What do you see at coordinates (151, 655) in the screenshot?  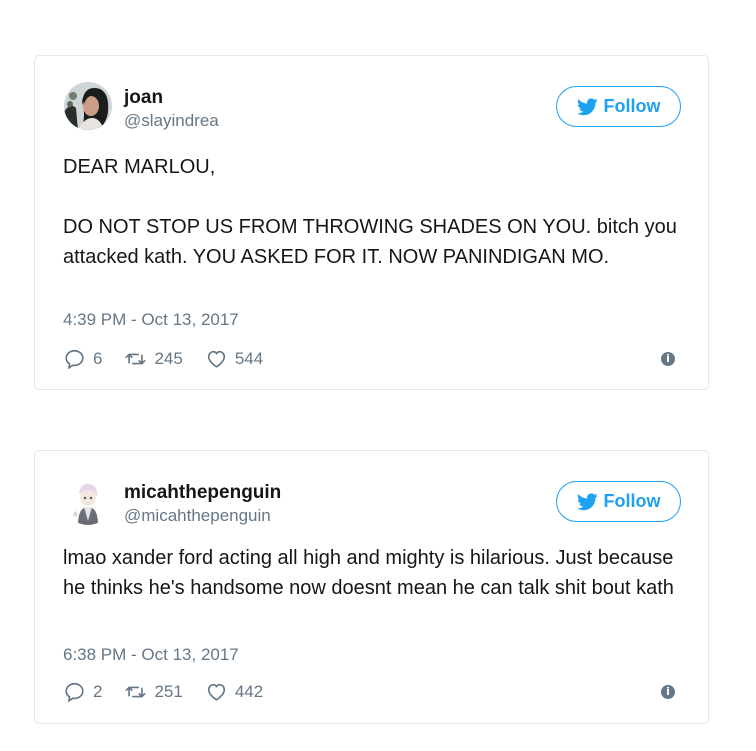 I see `timestamp: 6:38 PM - Oct 13, 2017` at bounding box center [151, 655].